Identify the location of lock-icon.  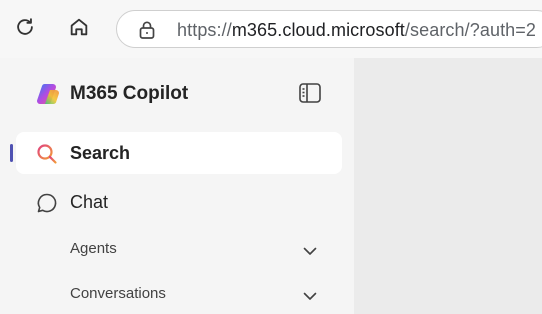
(147, 30).